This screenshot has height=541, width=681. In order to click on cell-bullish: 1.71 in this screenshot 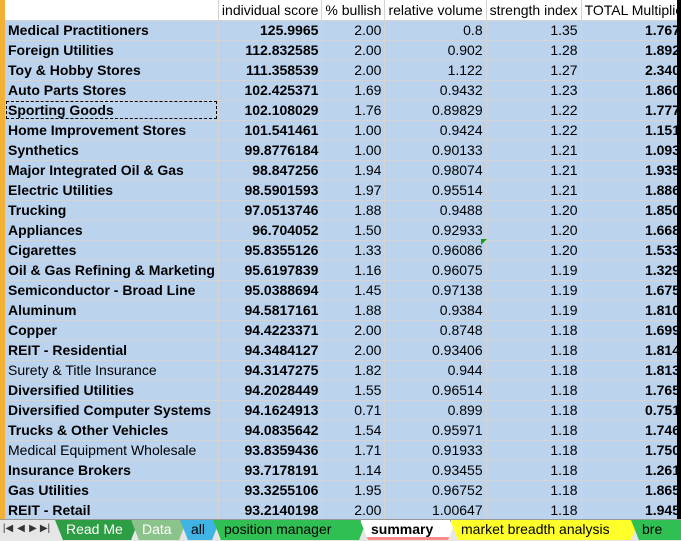, I will do `click(353, 450)`.